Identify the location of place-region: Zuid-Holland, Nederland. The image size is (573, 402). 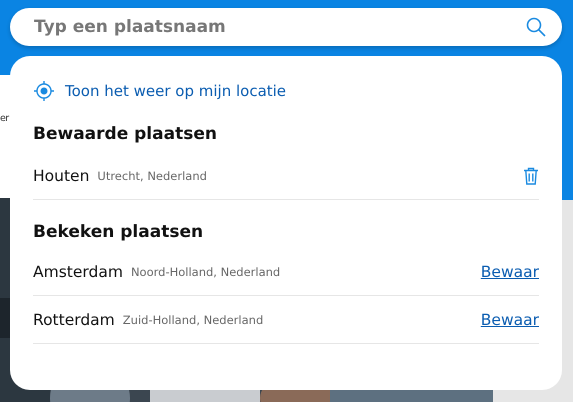
(193, 319).